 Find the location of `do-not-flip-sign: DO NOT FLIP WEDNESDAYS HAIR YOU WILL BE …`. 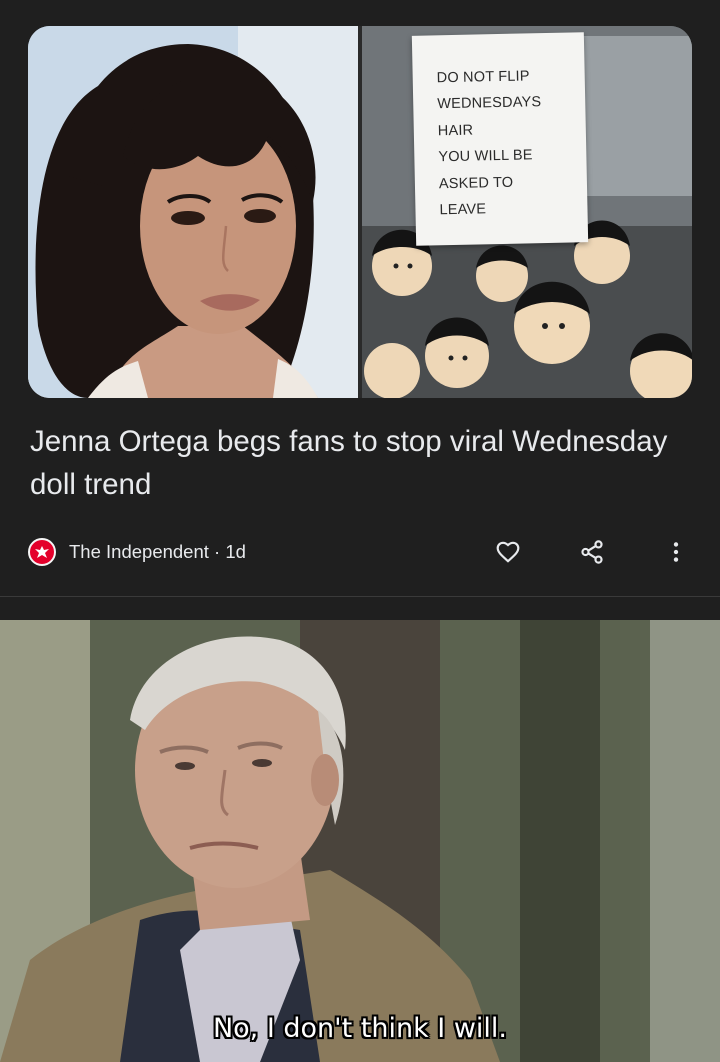

do-not-flip-sign: DO NOT FLIP WEDNESDAYS HAIR YOU WILL BE … is located at coordinates (500, 139).